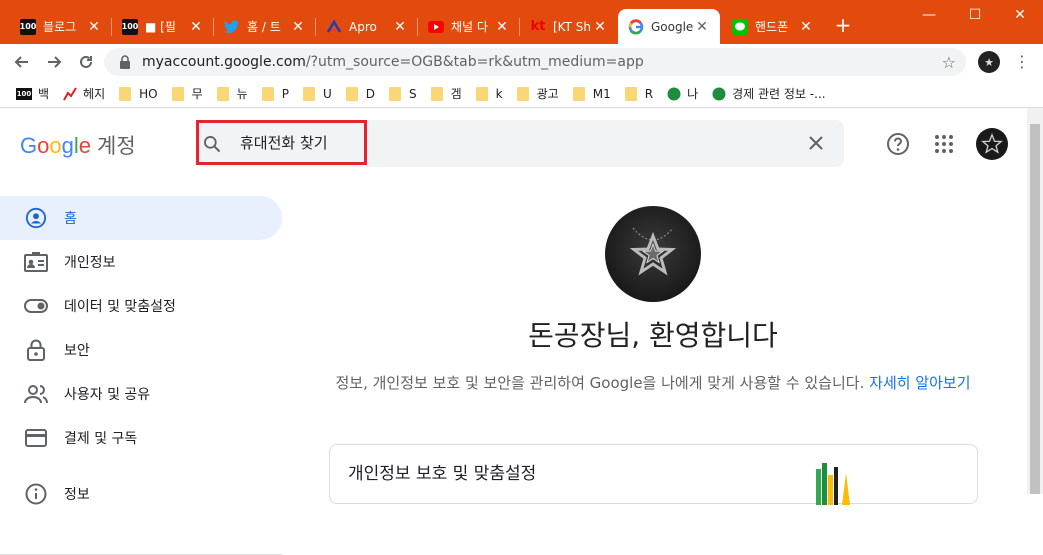  I want to click on tab-title: 채널 다, so click(469, 27).